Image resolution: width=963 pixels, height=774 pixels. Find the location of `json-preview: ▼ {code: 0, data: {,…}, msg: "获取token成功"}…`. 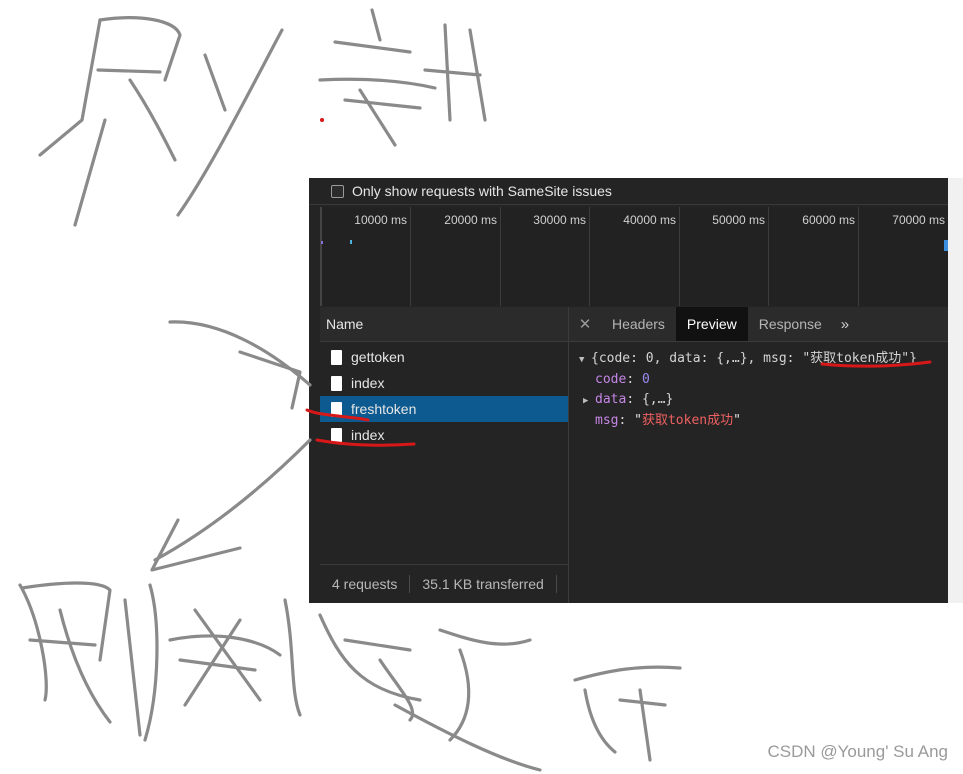

json-preview: ▼ {code: 0, data: {,…}, msg: "获取token成功"}… is located at coordinates (758, 386).